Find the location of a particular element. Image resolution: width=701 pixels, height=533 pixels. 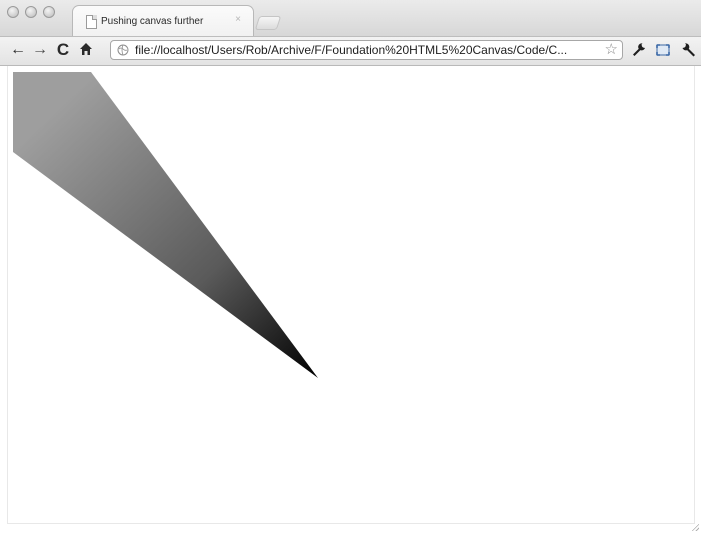

forward-button: → is located at coordinates (40, 50).